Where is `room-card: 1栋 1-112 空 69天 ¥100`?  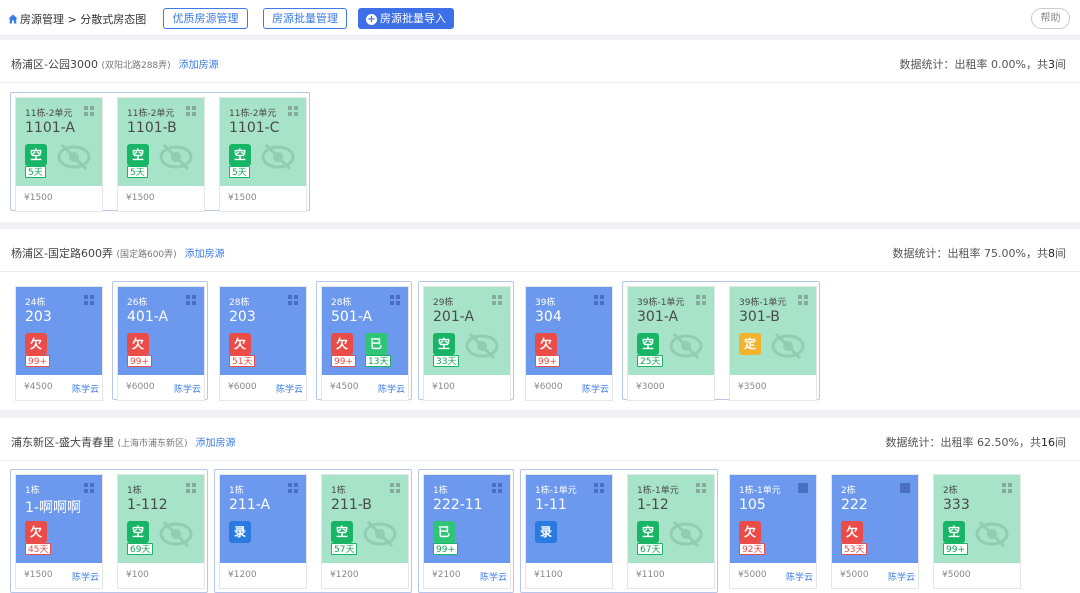 room-card: 1栋 1-112 空 69天 ¥100 is located at coordinates (161, 531).